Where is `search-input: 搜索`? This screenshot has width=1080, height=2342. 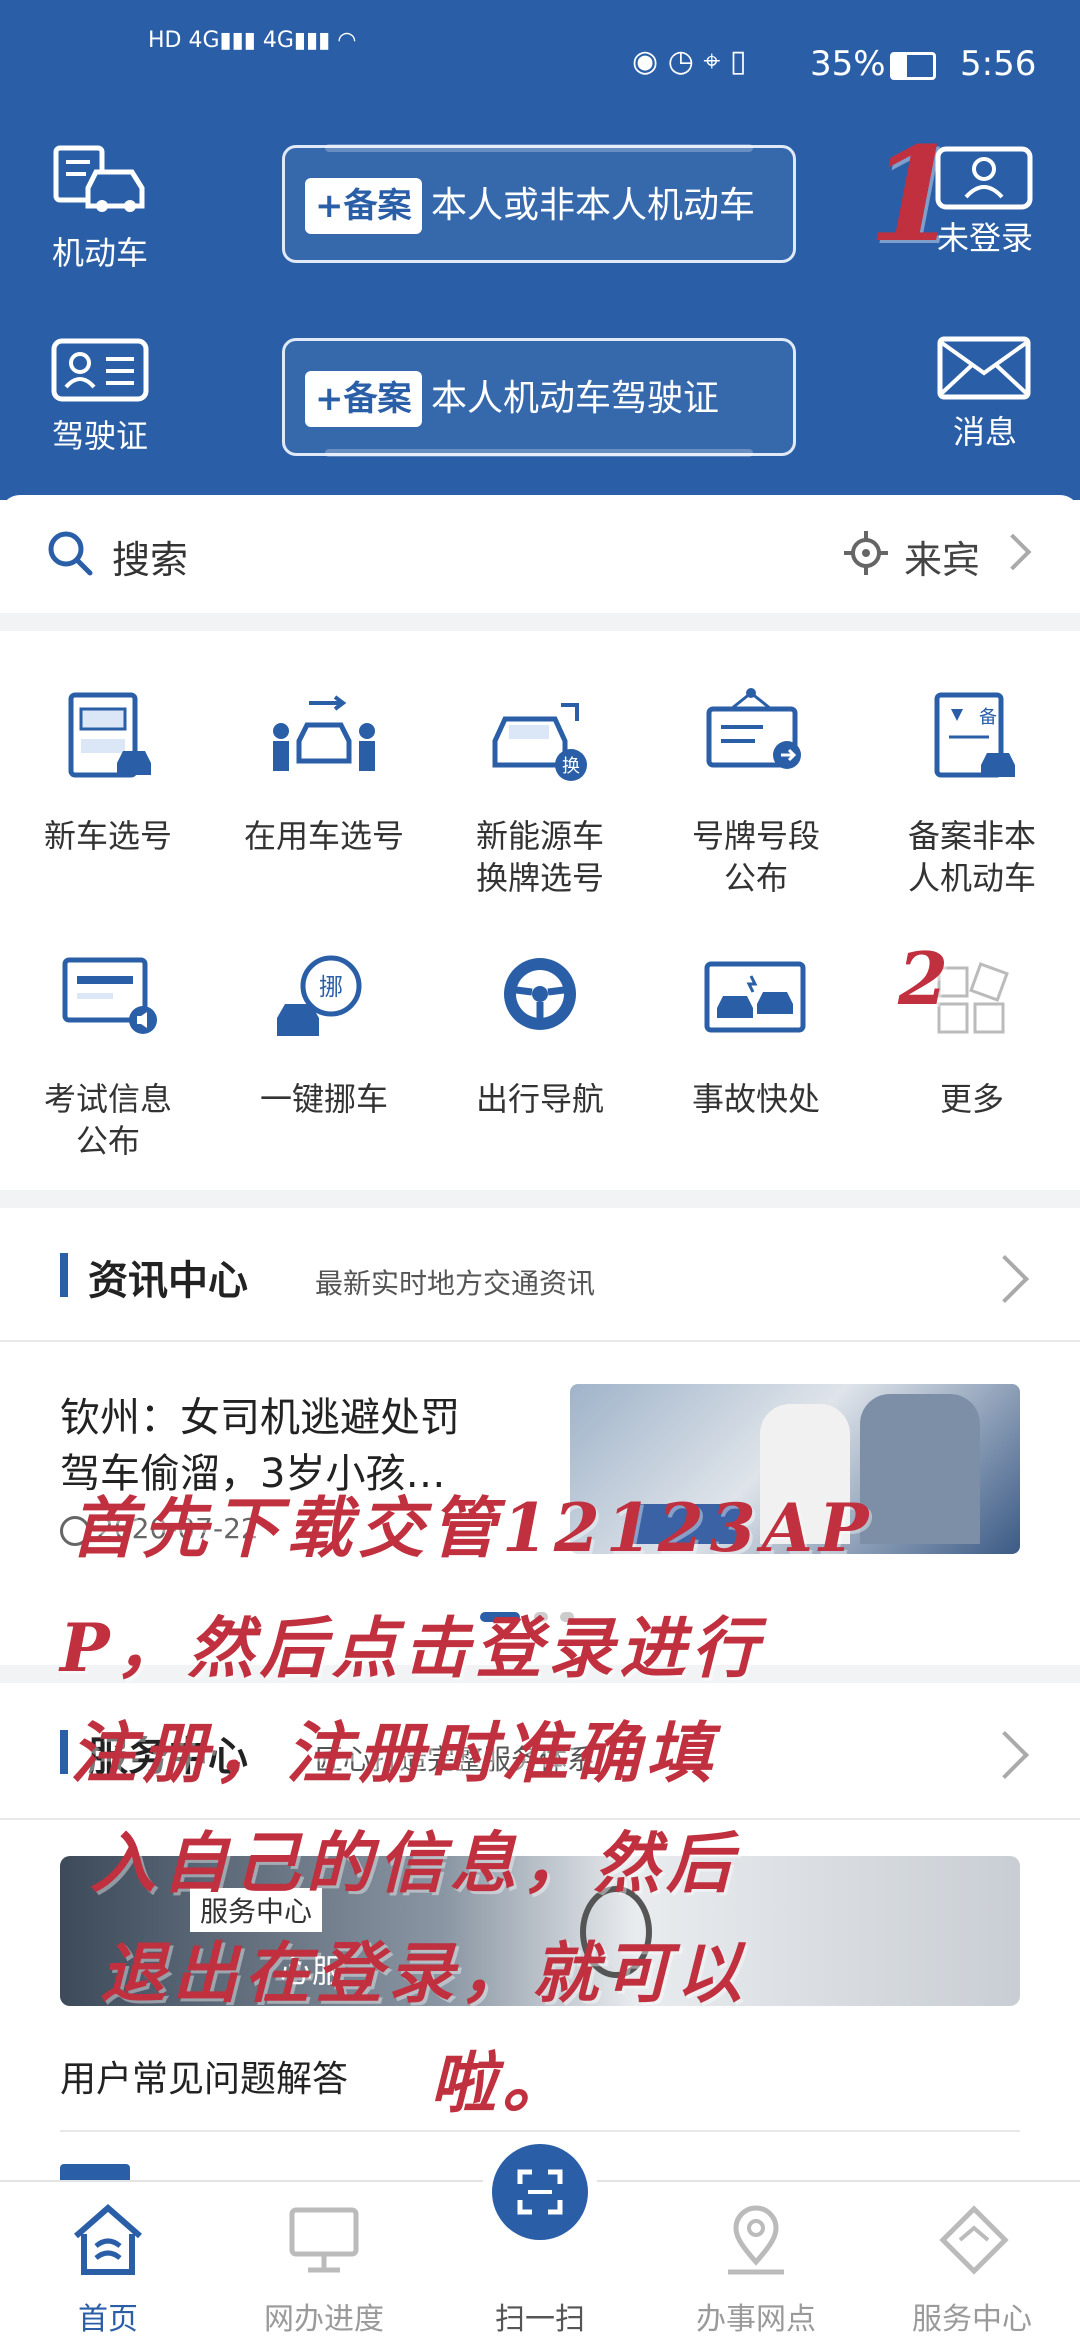 search-input: 搜索 is located at coordinates (150, 556).